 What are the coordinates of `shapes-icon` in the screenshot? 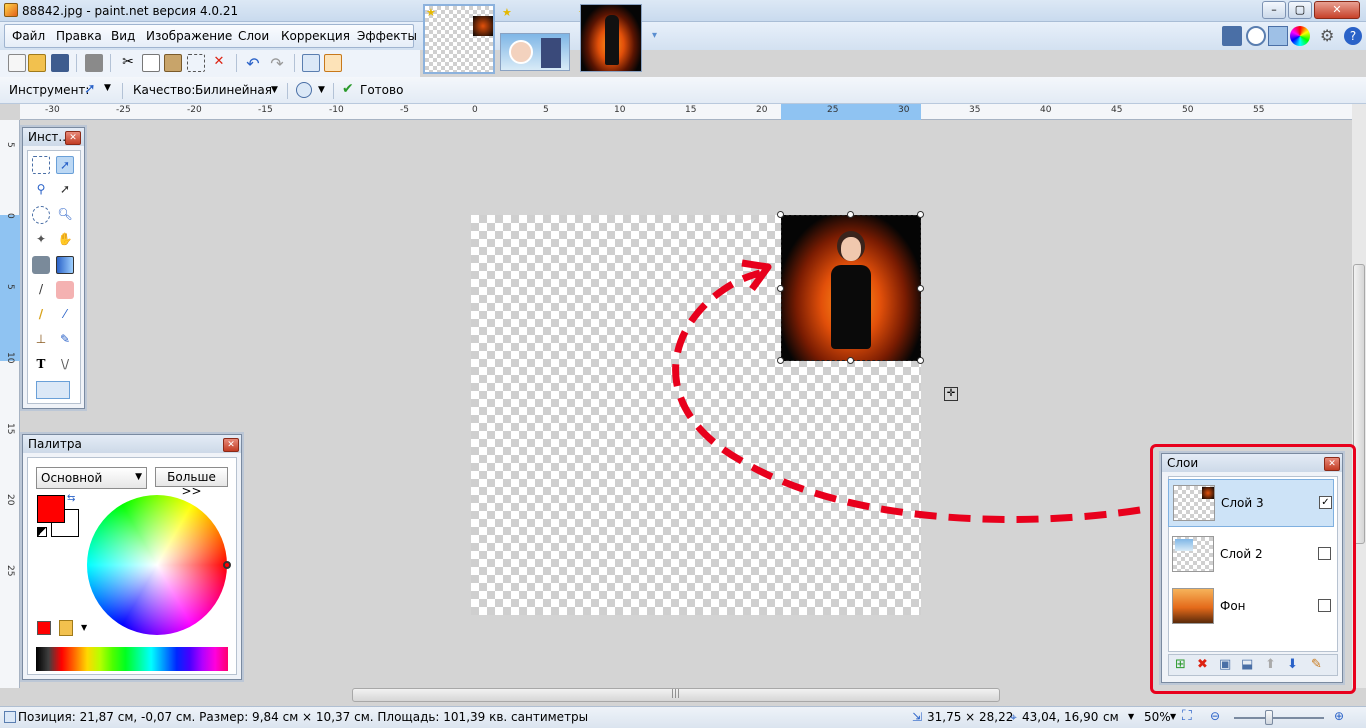 It's located at (53, 390).